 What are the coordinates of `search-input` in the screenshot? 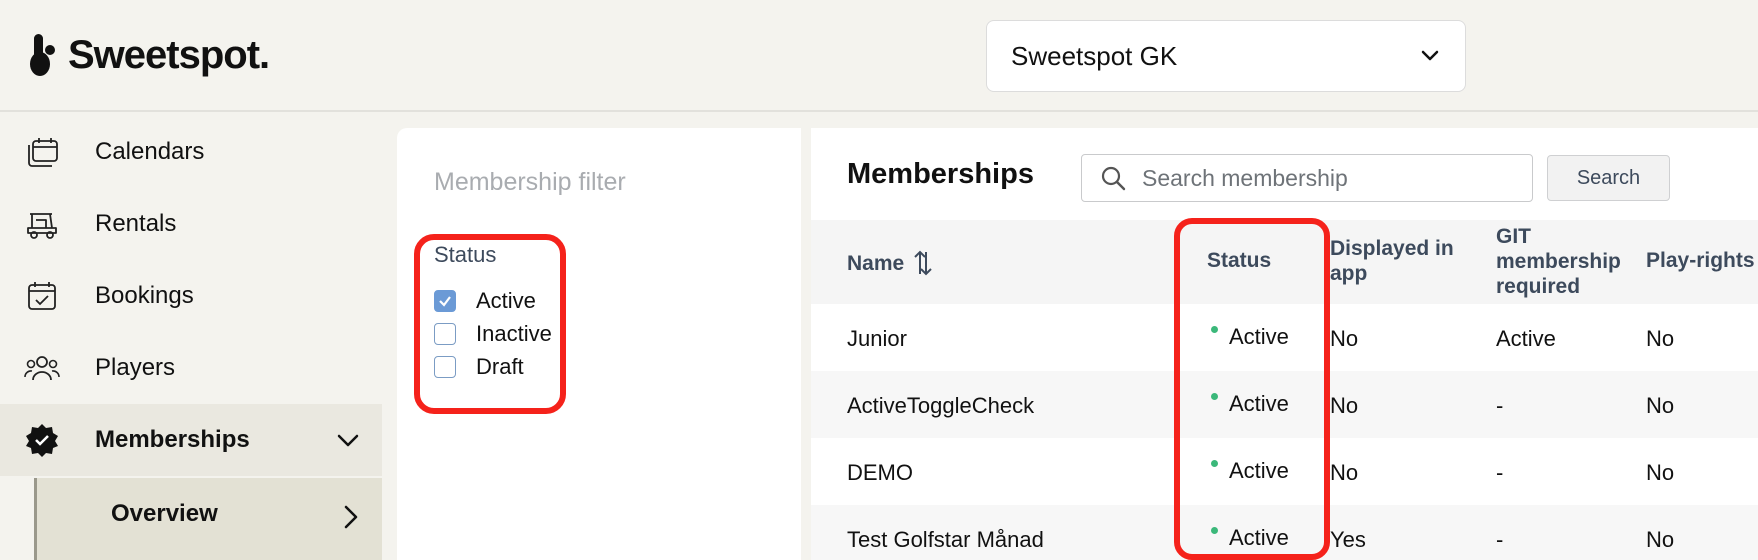 It's located at (1332, 178).